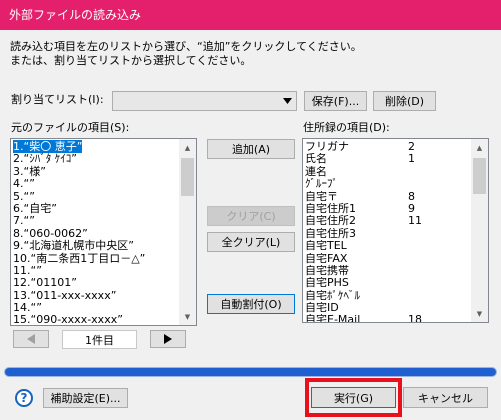 This screenshot has height=420, width=501. Describe the element at coordinates (395, 172) in the screenshot. I see `target-list-item: 連名` at that location.